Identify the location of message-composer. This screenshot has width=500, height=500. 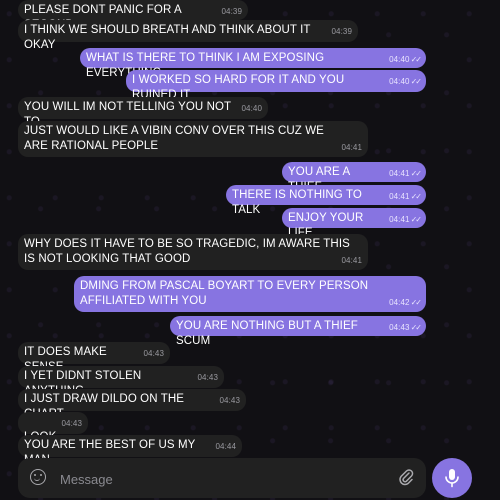
(222, 478).